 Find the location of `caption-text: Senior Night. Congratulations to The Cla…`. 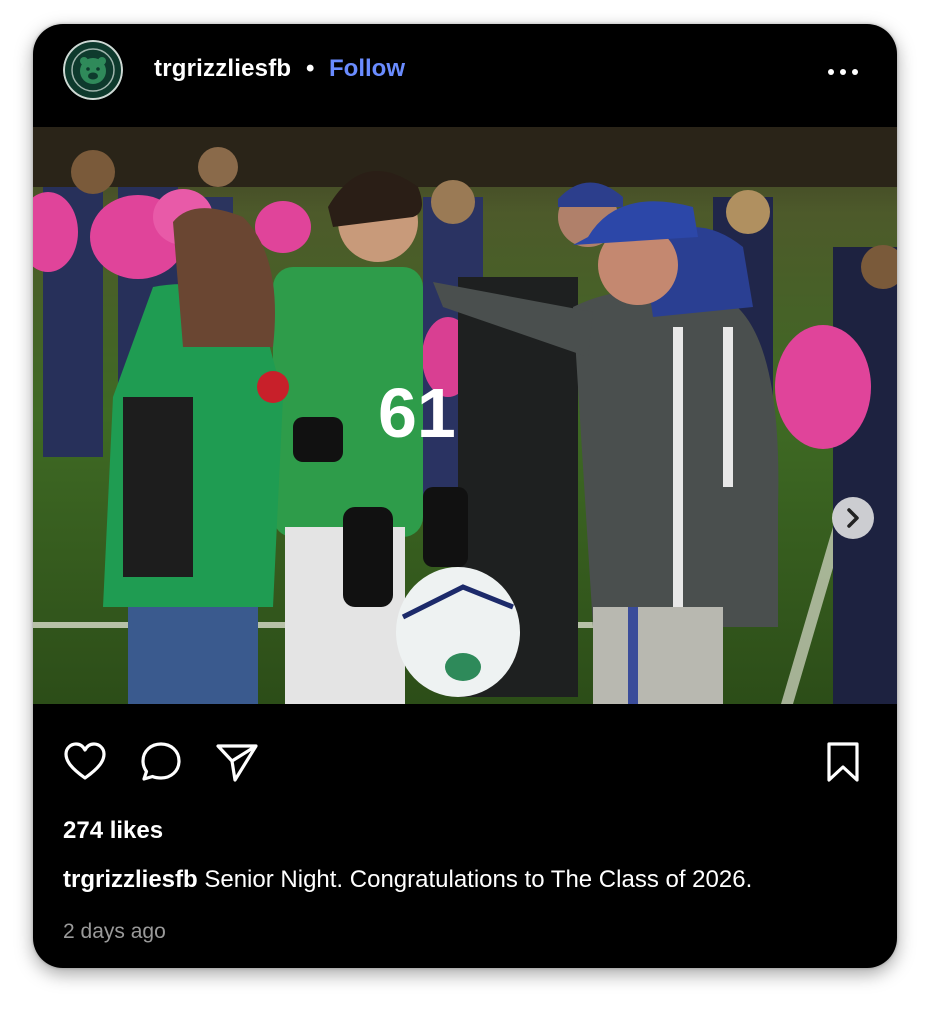

caption-text: Senior Night. Congratulations to The Cla… is located at coordinates (475, 879).